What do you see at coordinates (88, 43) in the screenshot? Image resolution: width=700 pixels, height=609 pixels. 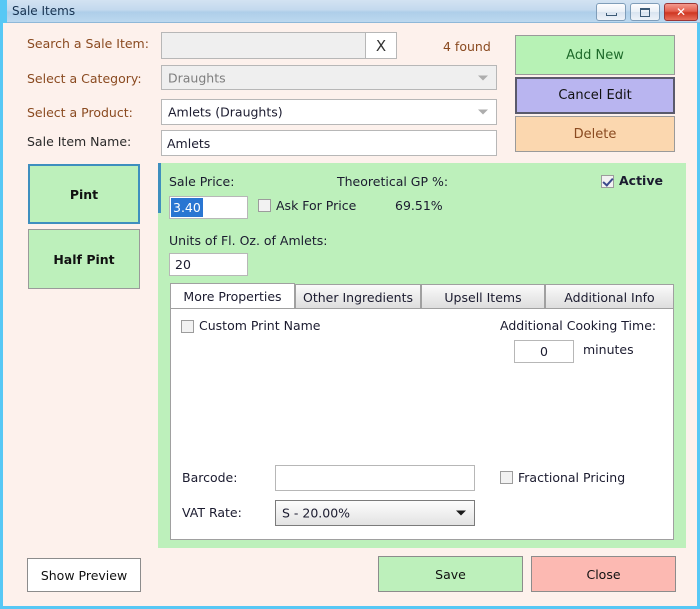 I see `search-label: Search a Sale Item:` at bounding box center [88, 43].